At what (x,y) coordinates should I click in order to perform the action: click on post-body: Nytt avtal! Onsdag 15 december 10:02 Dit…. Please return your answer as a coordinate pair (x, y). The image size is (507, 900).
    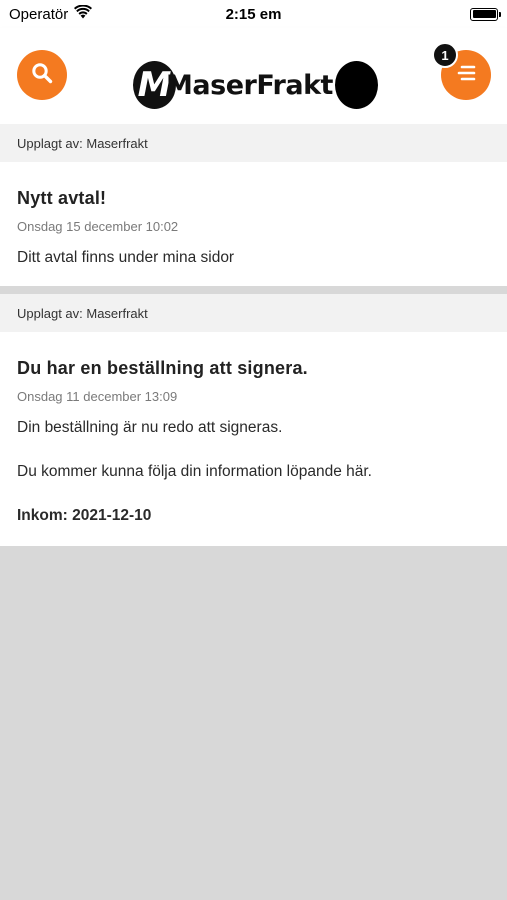
    Looking at the image, I should click on (253, 224).